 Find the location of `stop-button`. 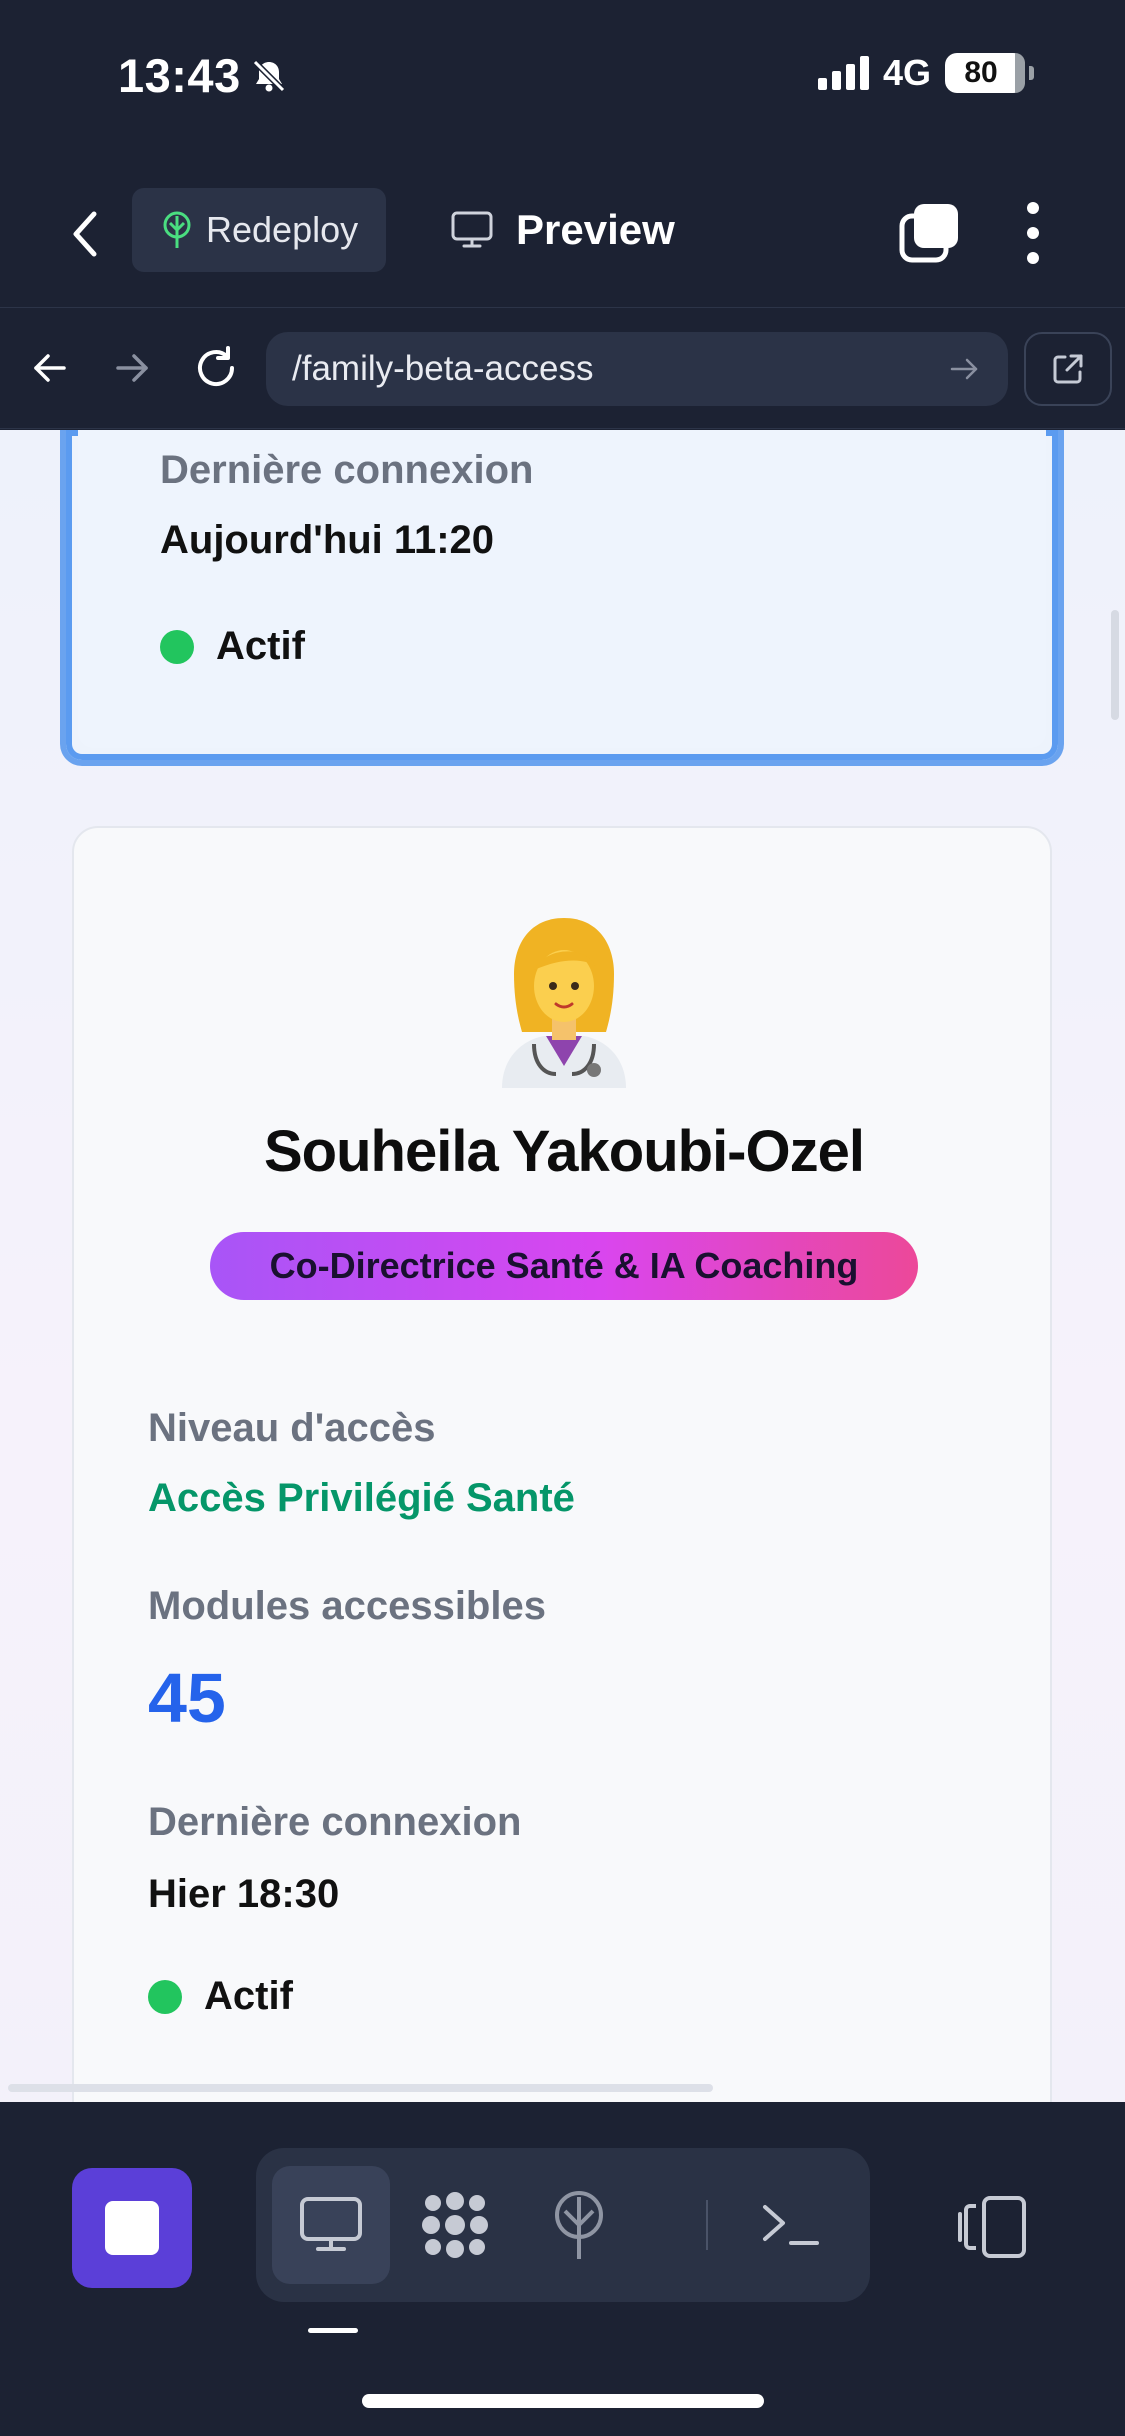

stop-button is located at coordinates (132, 2228).